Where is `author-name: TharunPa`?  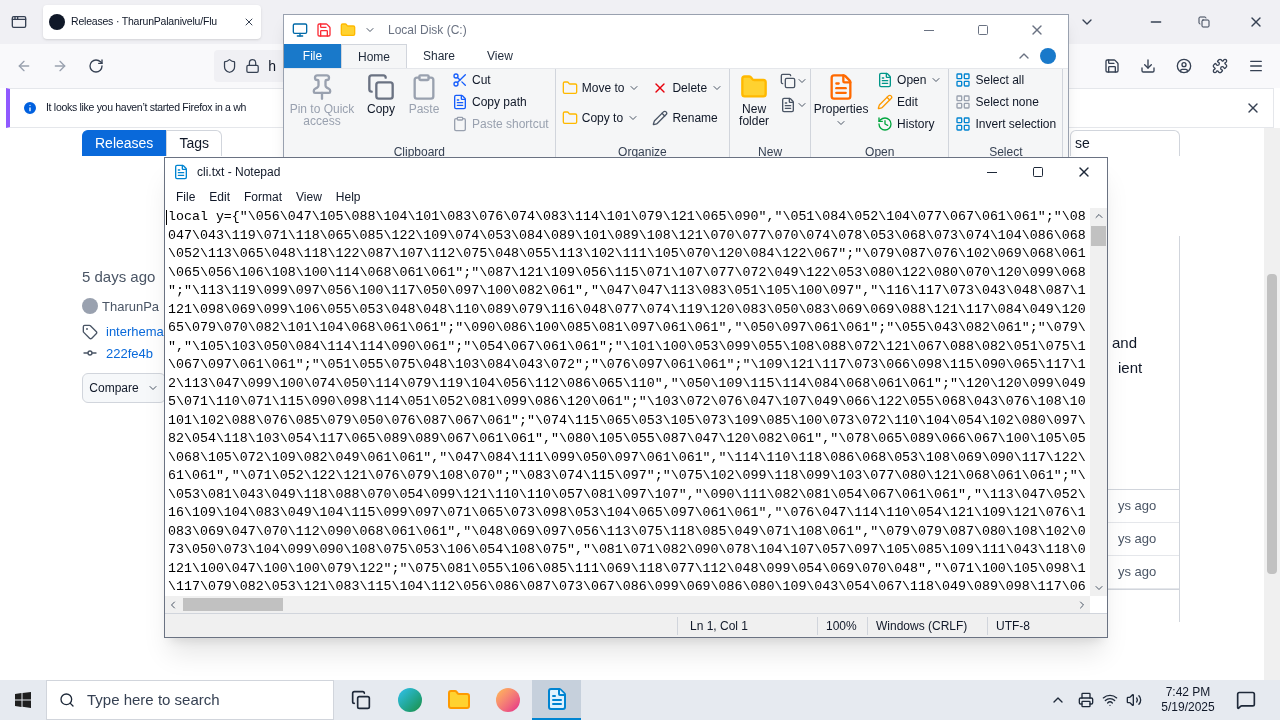
author-name: TharunPa is located at coordinates (131, 306).